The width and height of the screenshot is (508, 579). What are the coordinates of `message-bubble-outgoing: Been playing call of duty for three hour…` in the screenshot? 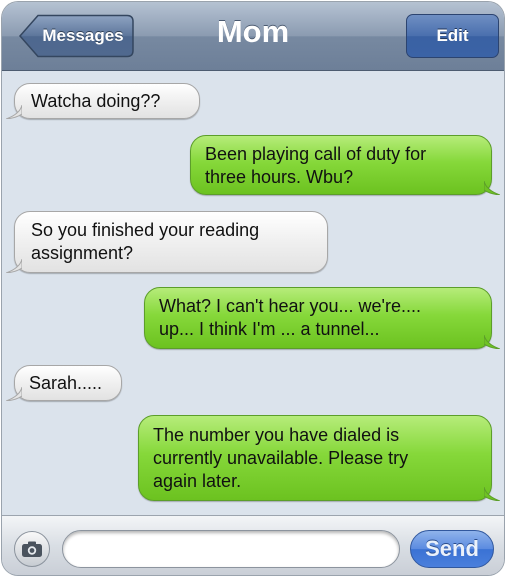 It's located at (345, 165).